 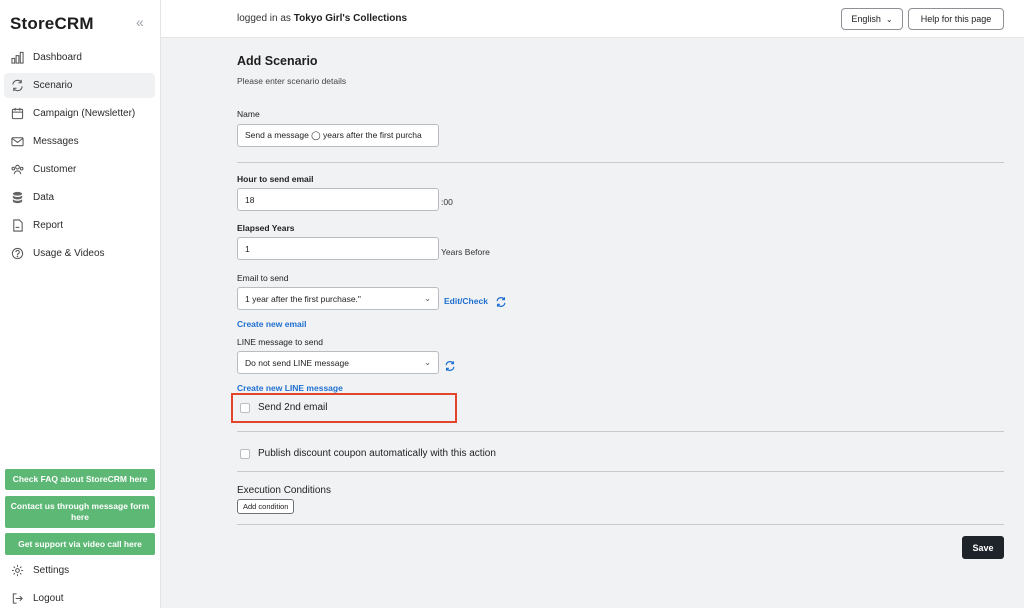 I want to click on sidebar-item-dashboard: Dashboard, so click(x=79, y=57).